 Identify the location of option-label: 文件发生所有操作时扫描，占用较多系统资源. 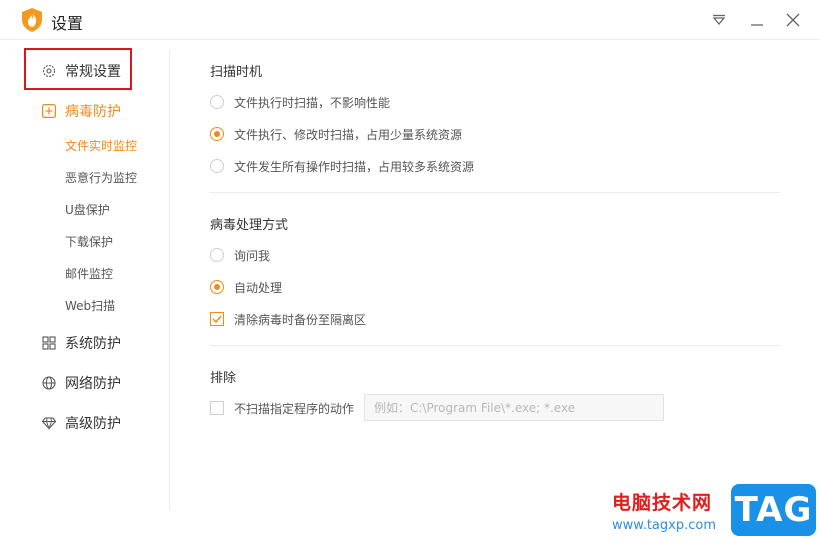
(354, 166).